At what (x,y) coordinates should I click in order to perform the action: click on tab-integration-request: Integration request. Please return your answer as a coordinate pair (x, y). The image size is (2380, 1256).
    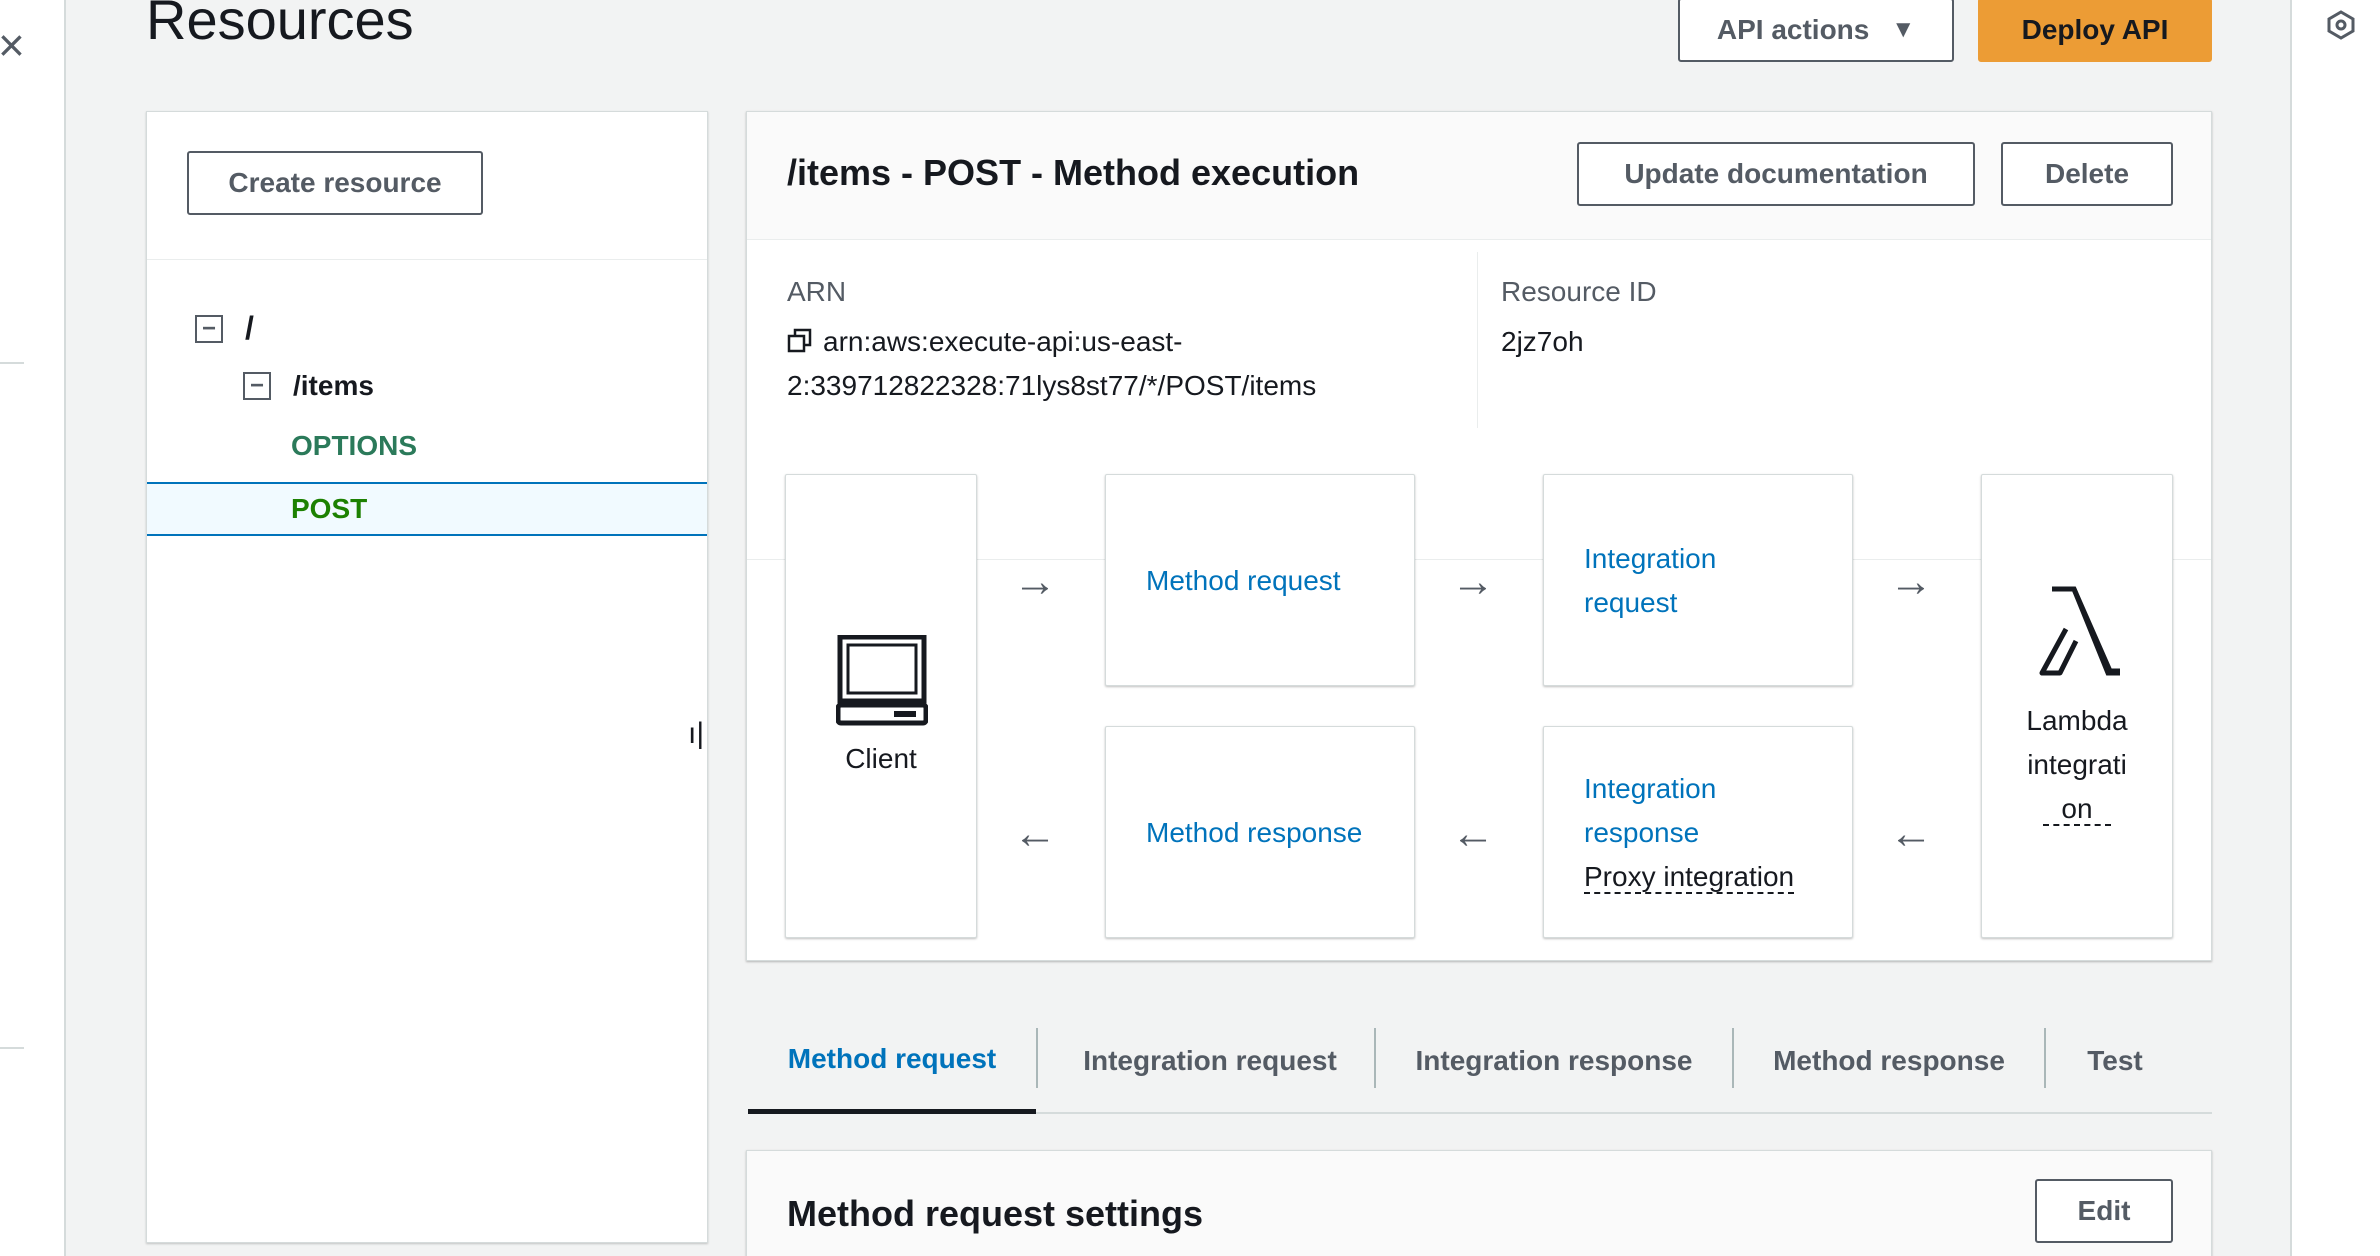
    Looking at the image, I should click on (1210, 1061).